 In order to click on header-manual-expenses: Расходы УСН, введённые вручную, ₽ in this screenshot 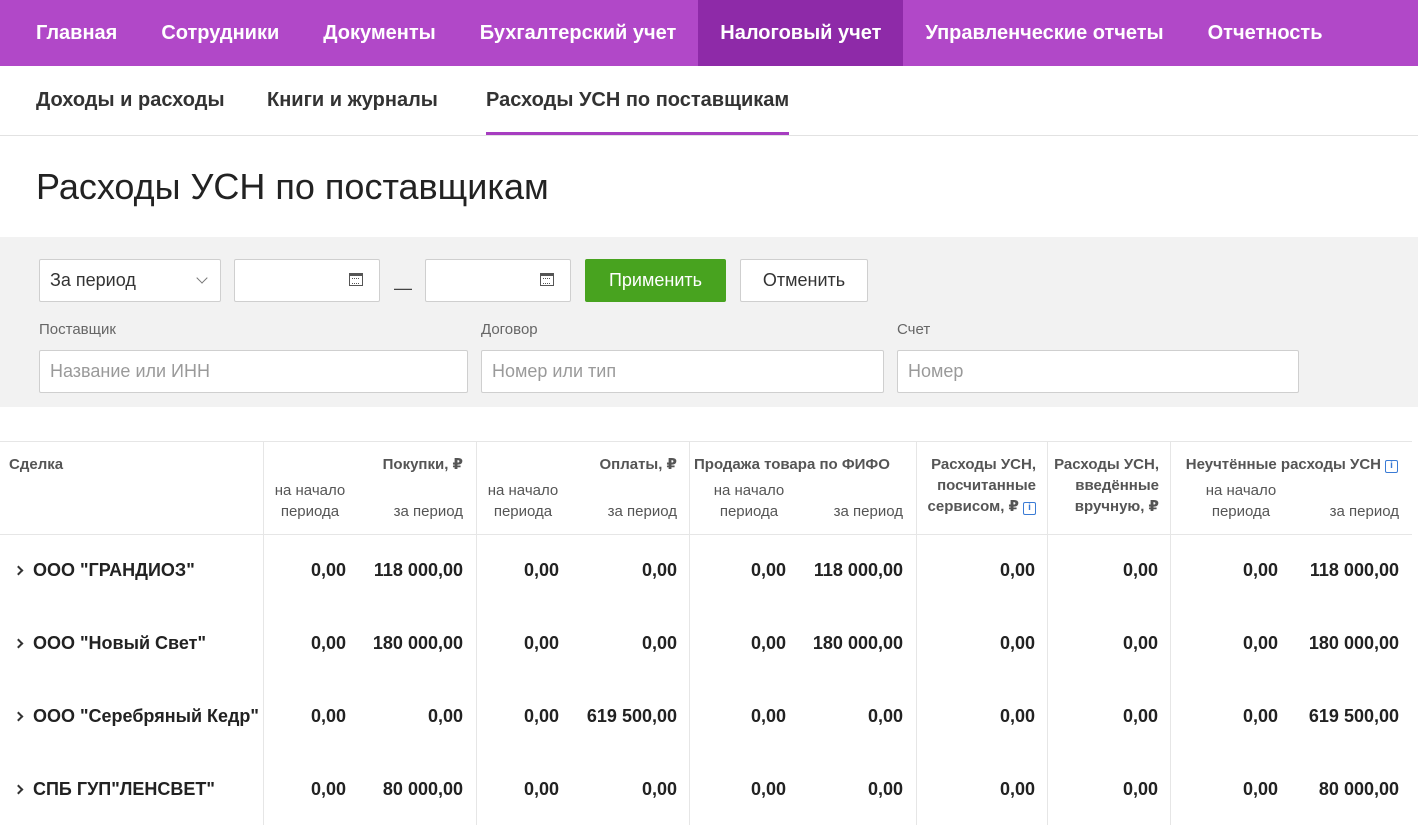, I will do `click(1104, 485)`.